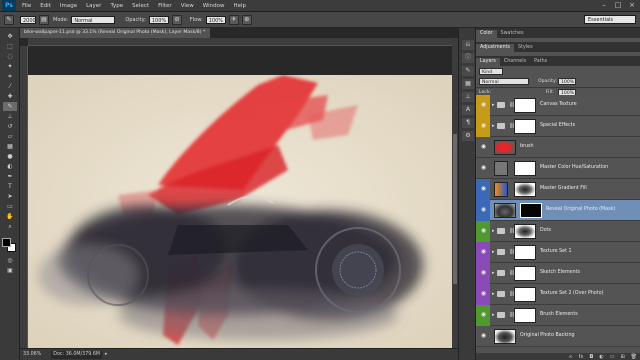 This screenshot has width=640, height=360. I want to click on color-swatches, so click(10, 246).